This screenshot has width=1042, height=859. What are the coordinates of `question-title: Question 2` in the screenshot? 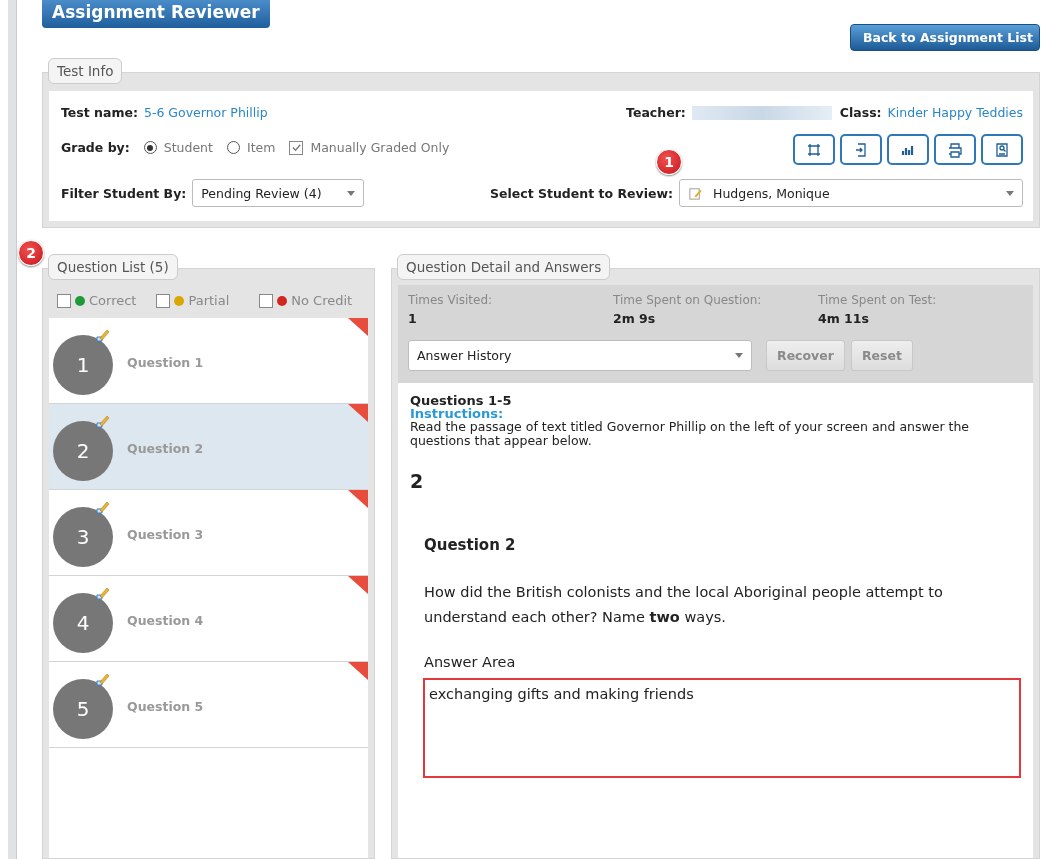 It's located at (470, 545).